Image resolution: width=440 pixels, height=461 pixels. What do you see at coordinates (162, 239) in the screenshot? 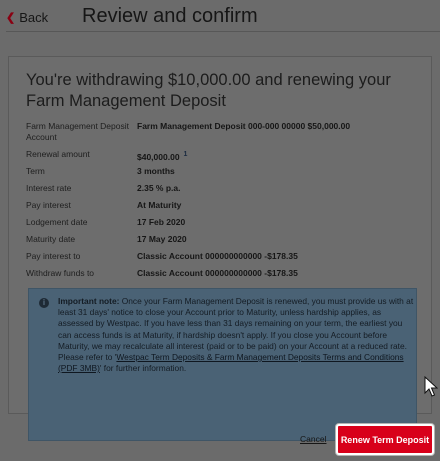
I see `detail-value: 17 May 2020` at bounding box center [162, 239].